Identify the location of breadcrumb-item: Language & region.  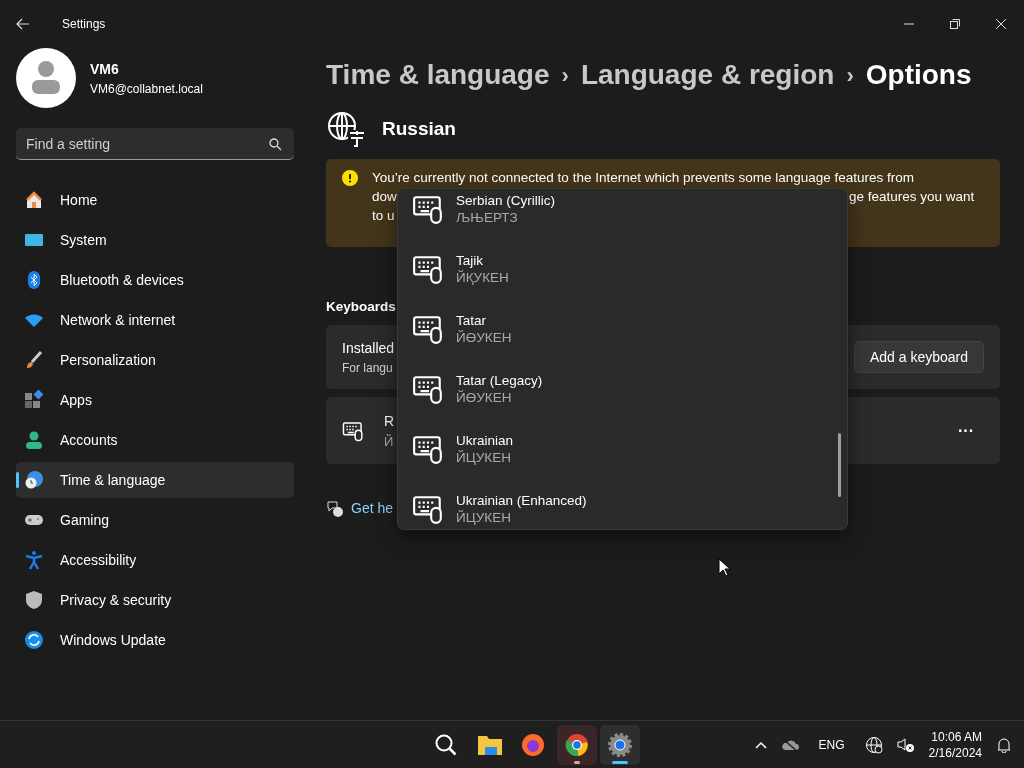
(707, 75).